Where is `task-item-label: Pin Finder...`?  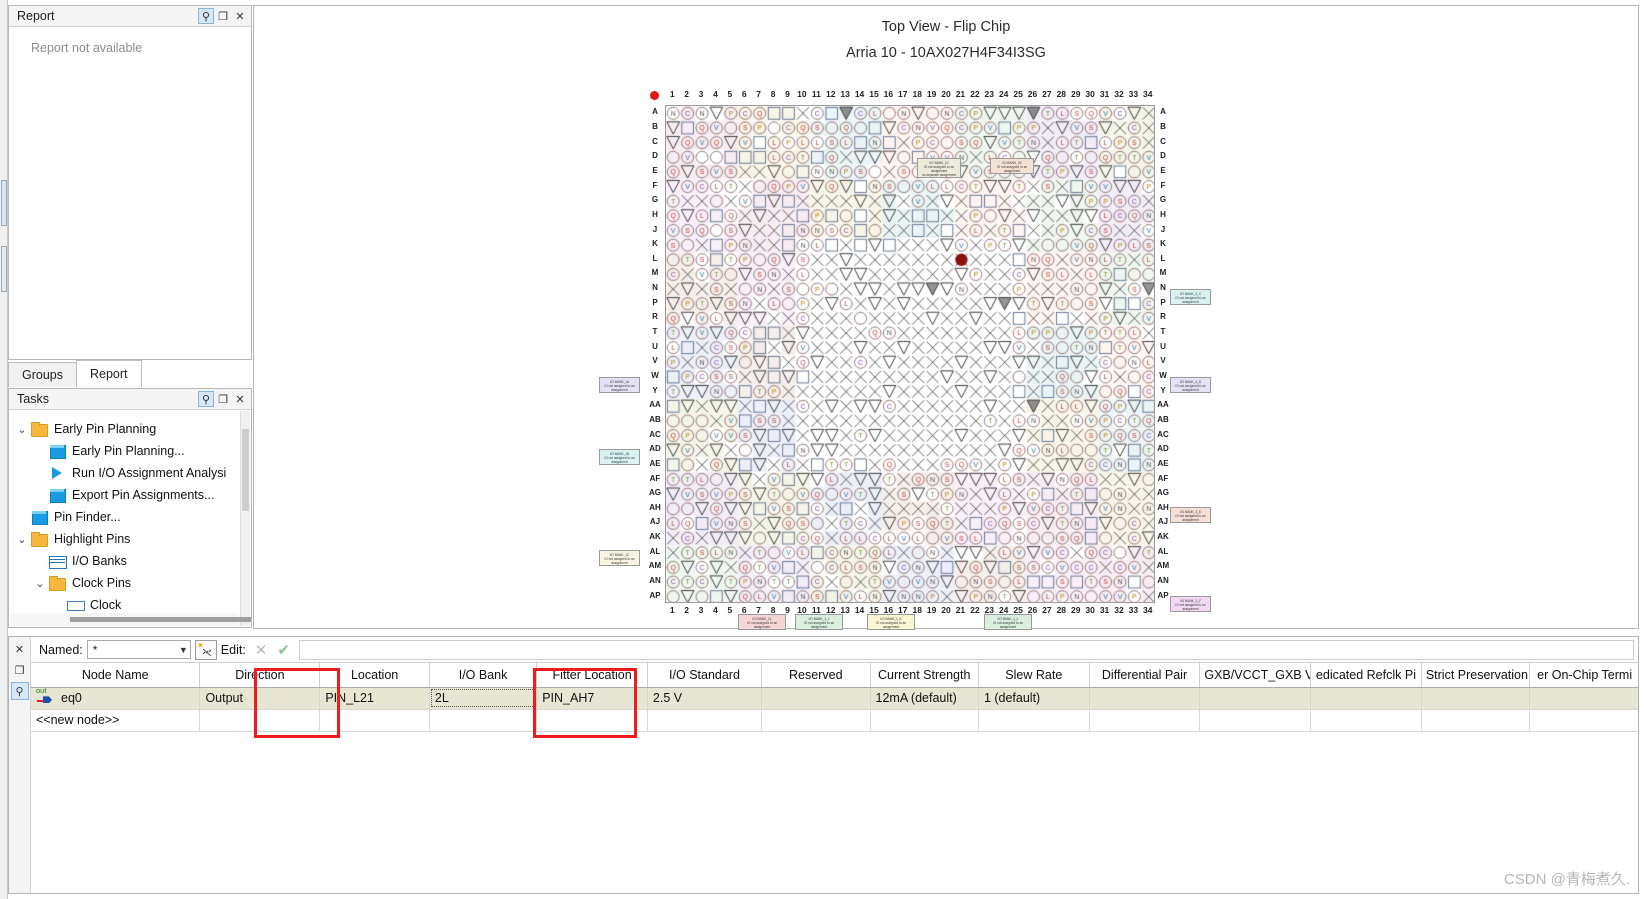 task-item-label: Pin Finder... is located at coordinates (87, 517).